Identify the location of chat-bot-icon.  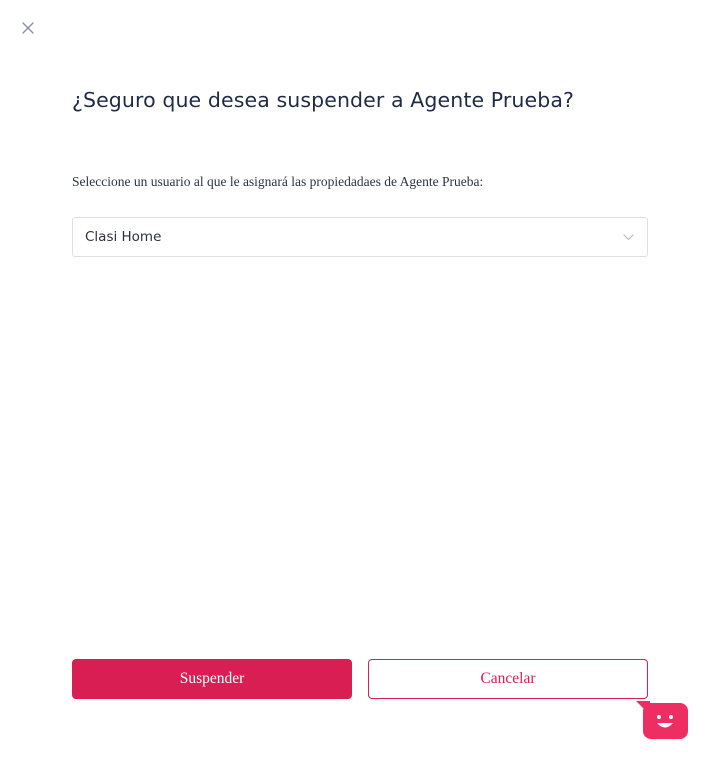
(662, 720).